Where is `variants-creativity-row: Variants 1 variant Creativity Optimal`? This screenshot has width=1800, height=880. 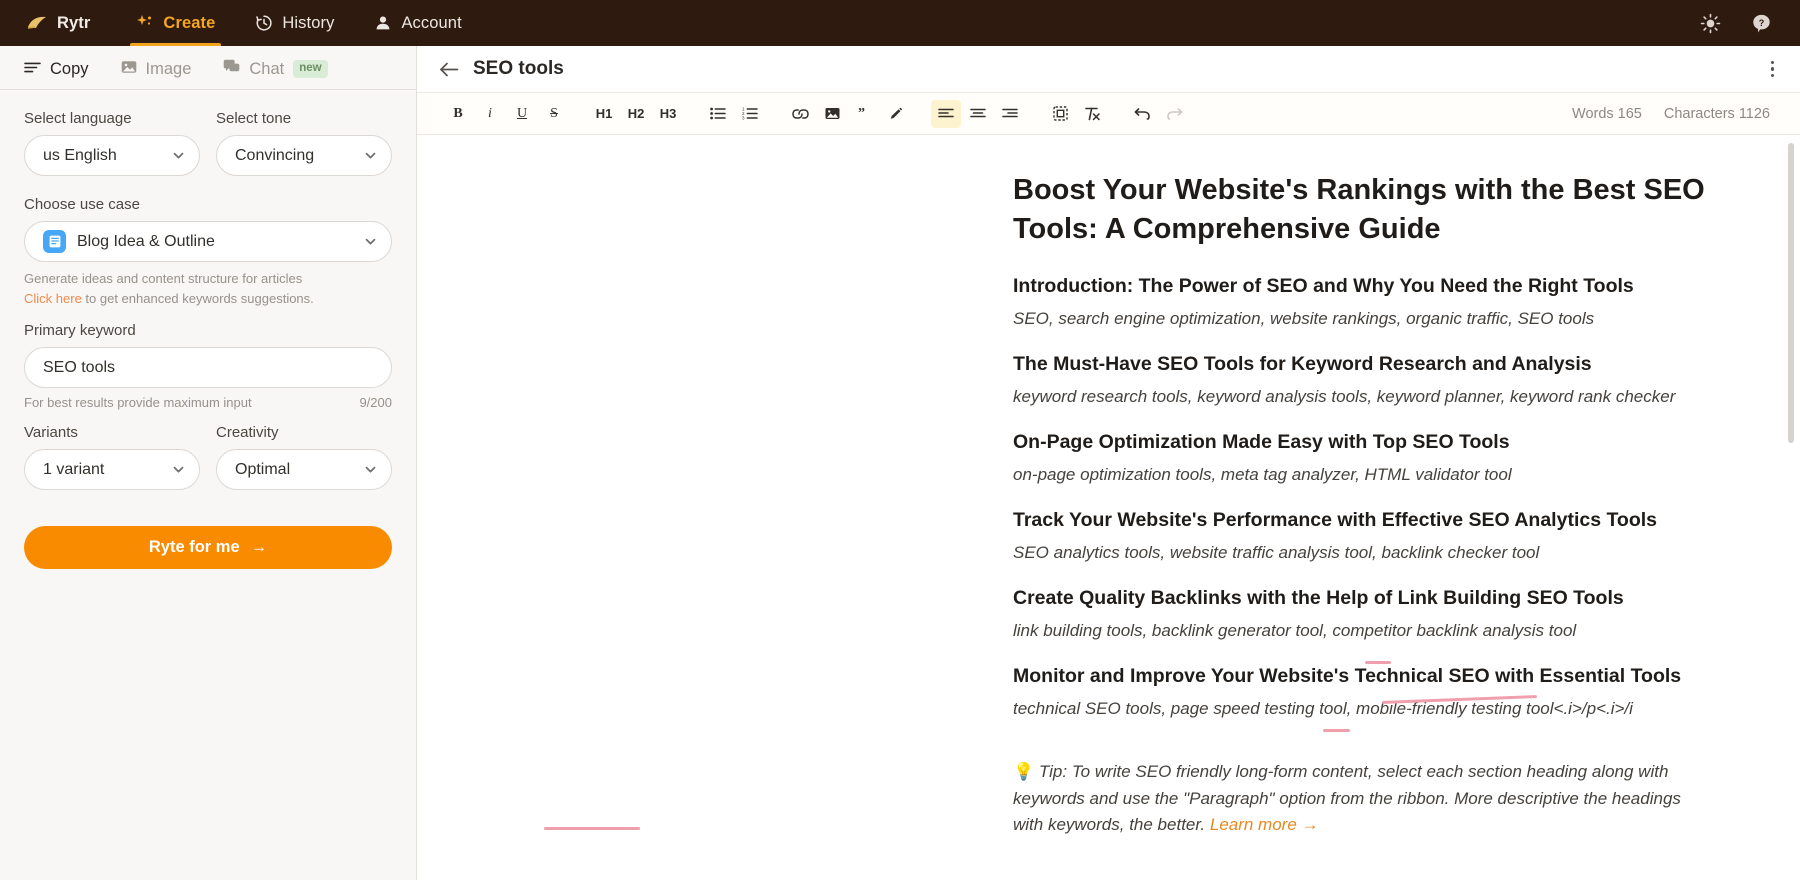
variants-creativity-row: Variants 1 variant Creativity Optimal is located at coordinates (208, 464).